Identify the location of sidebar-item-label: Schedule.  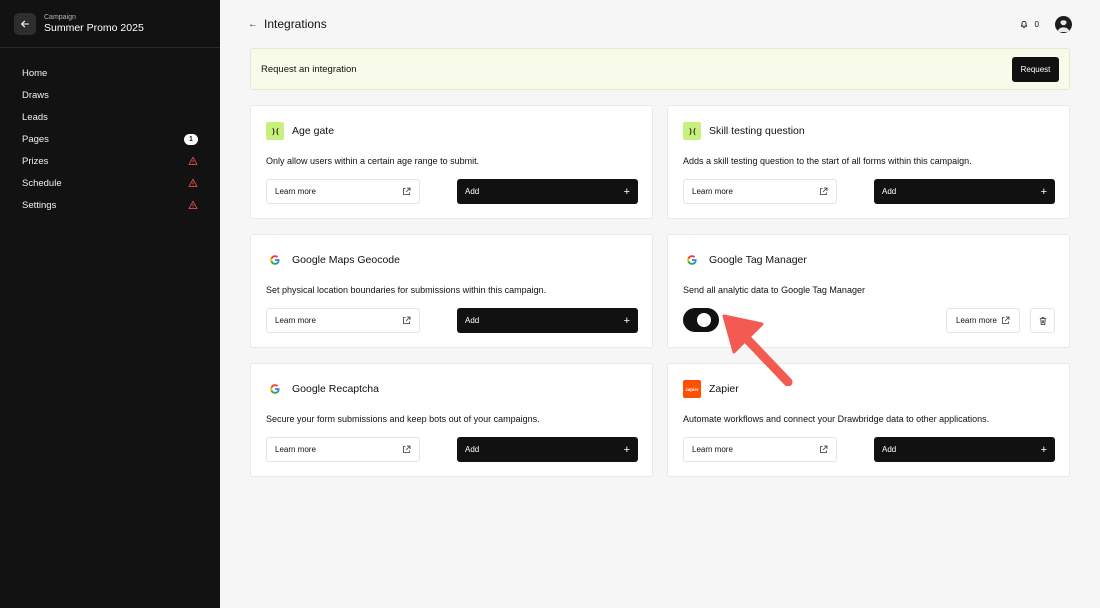
(42, 183).